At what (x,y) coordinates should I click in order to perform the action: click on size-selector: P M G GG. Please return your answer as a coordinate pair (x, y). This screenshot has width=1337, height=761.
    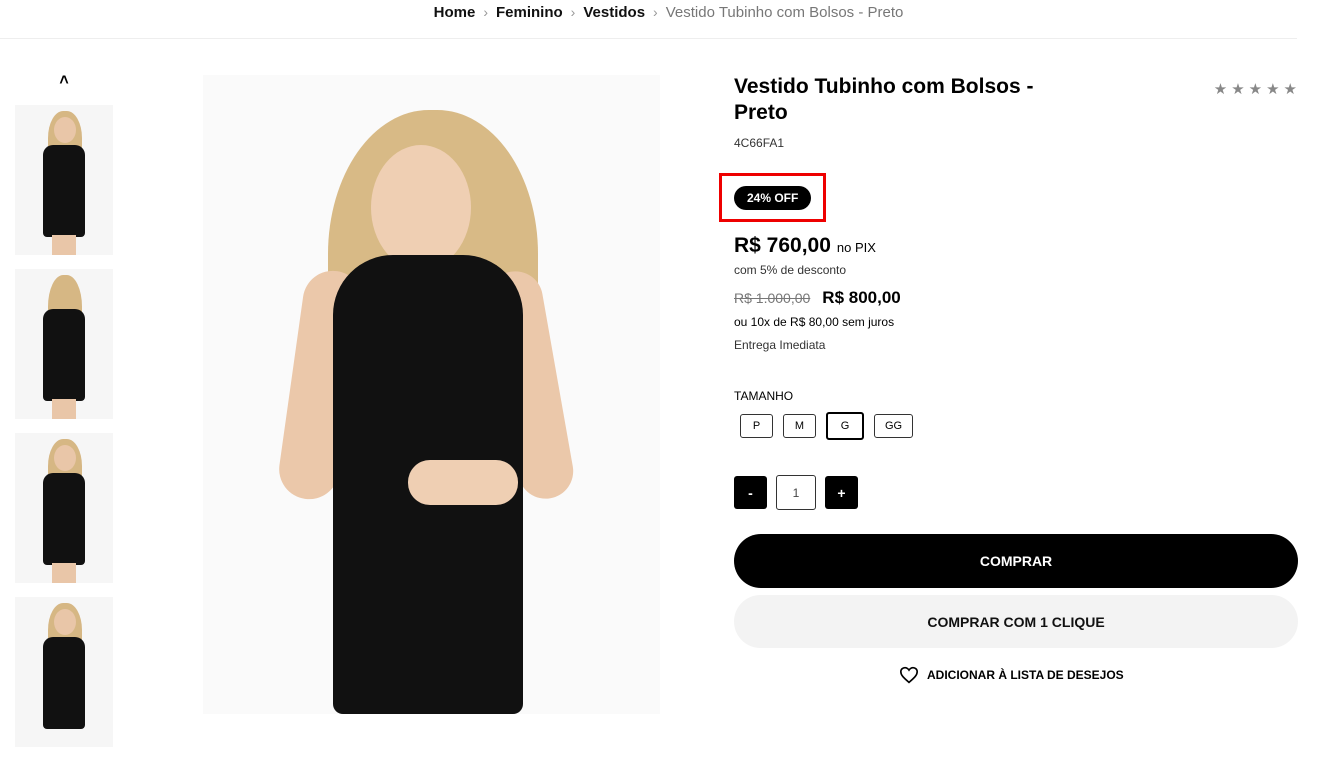
    Looking at the image, I should click on (827, 426).